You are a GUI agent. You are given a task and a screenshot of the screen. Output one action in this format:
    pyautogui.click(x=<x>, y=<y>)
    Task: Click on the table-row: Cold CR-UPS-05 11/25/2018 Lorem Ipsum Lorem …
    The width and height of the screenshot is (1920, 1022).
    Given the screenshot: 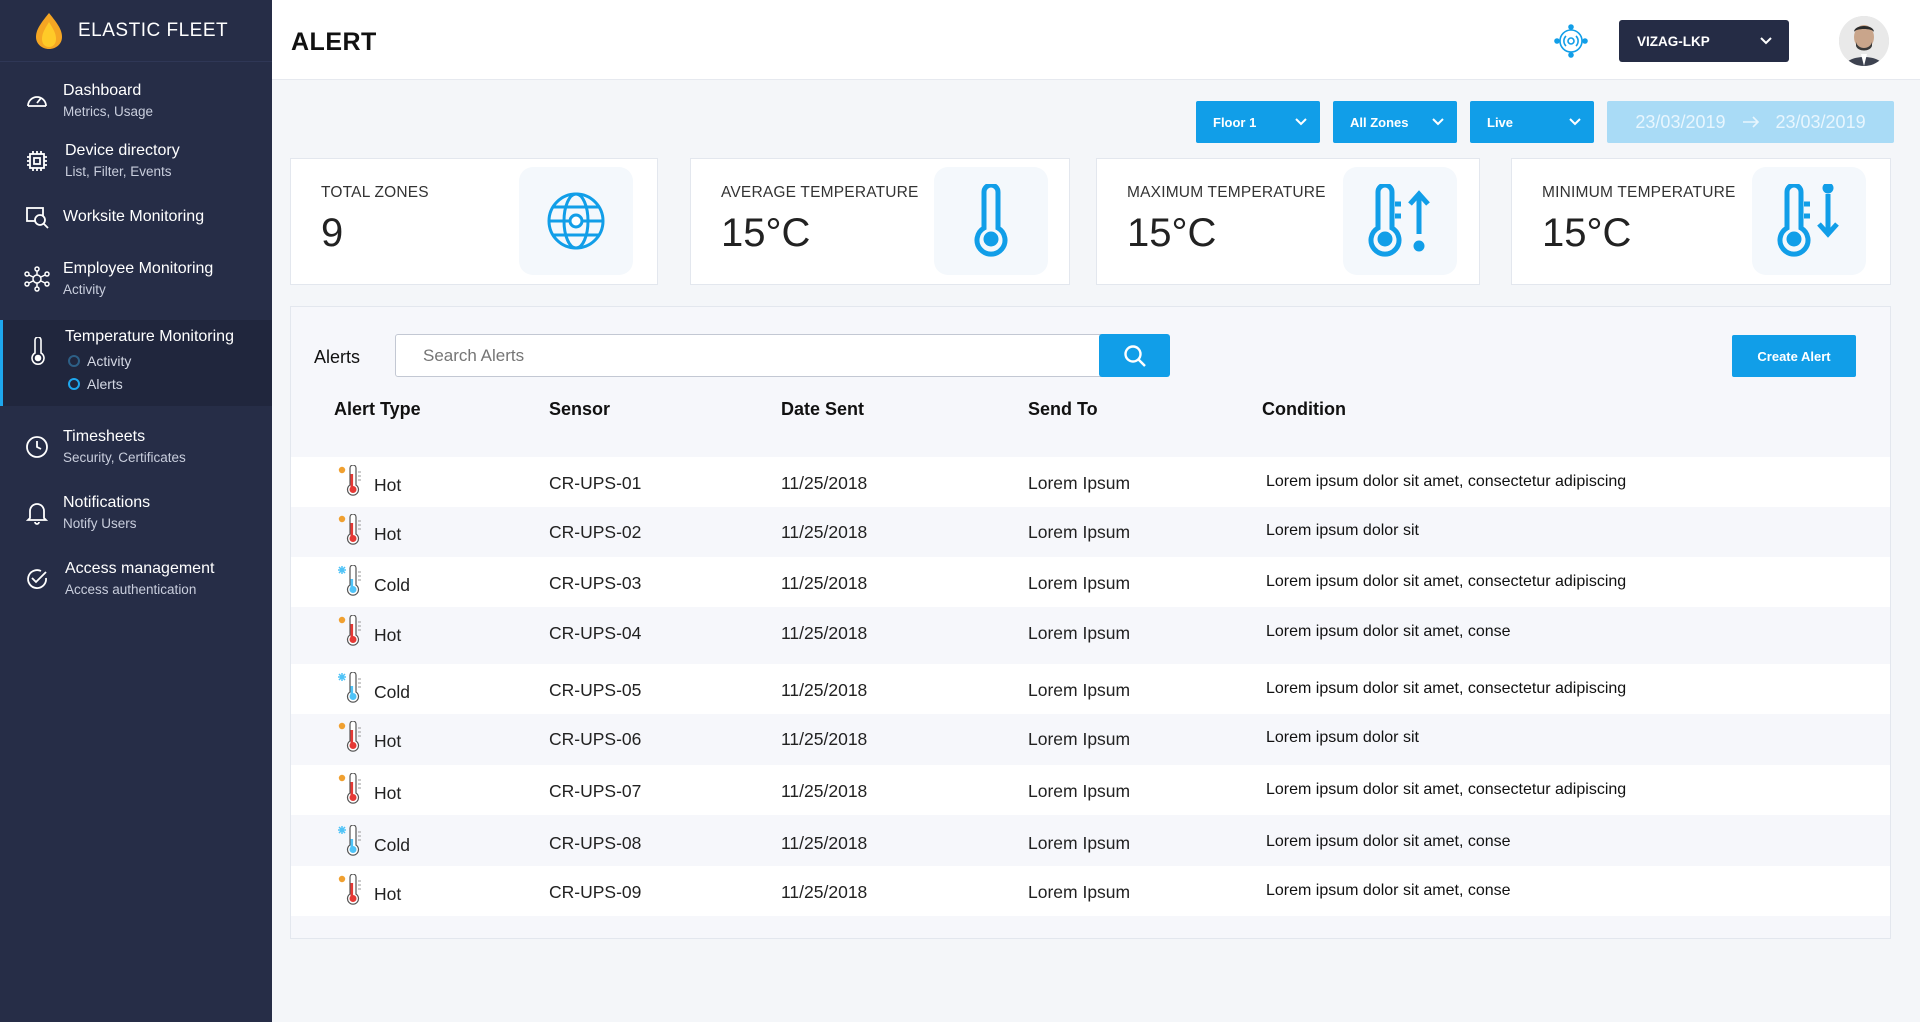 What is the action you would take?
    pyautogui.click(x=1090, y=689)
    